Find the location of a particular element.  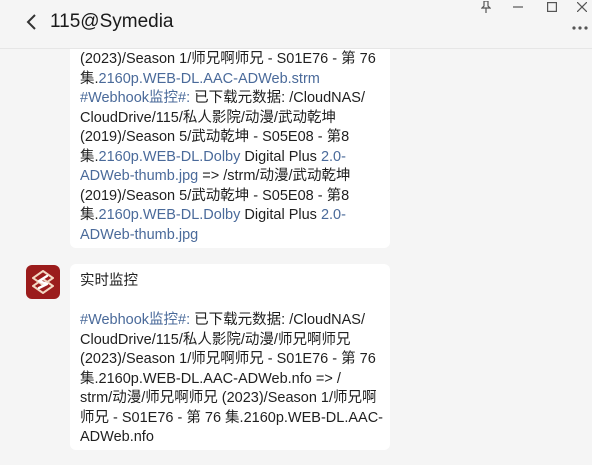

message-line: ADWeb.nfo is located at coordinates (230, 438).